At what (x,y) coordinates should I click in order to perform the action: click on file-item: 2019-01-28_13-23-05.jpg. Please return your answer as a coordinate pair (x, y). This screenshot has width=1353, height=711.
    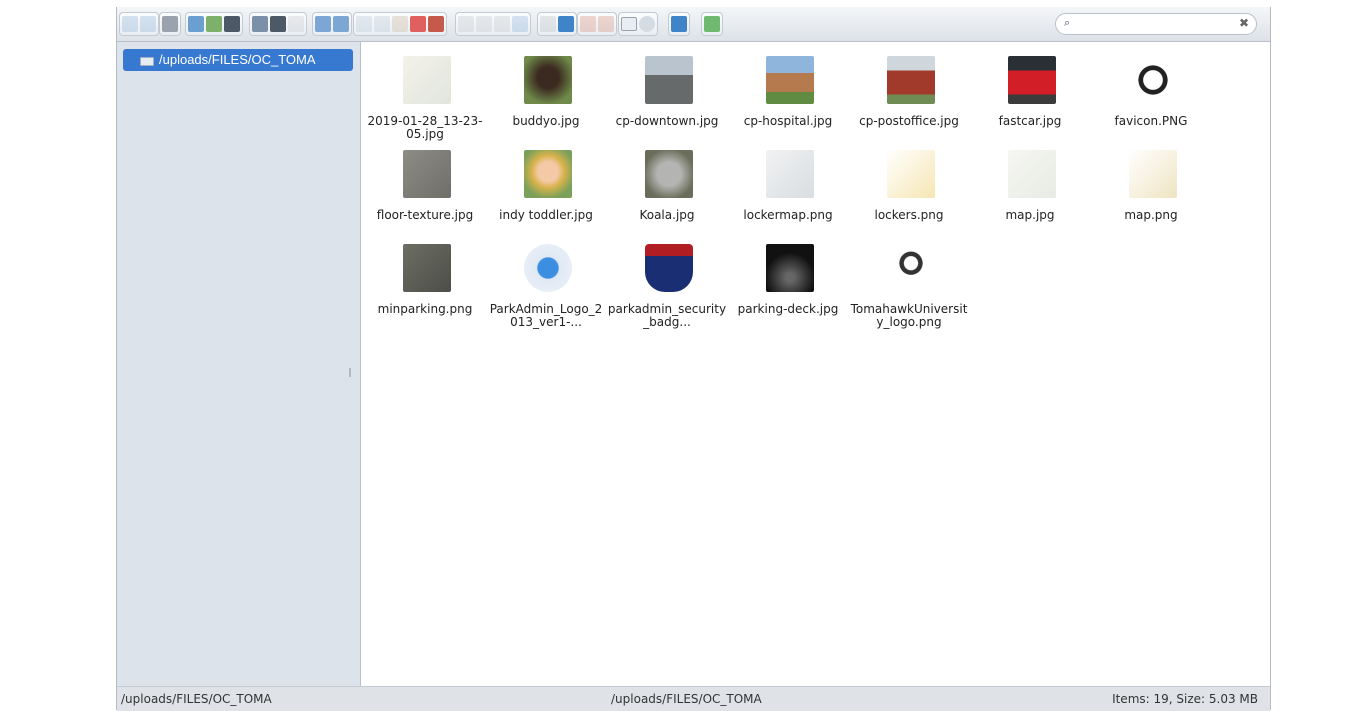
    Looking at the image, I should click on (425, 96).